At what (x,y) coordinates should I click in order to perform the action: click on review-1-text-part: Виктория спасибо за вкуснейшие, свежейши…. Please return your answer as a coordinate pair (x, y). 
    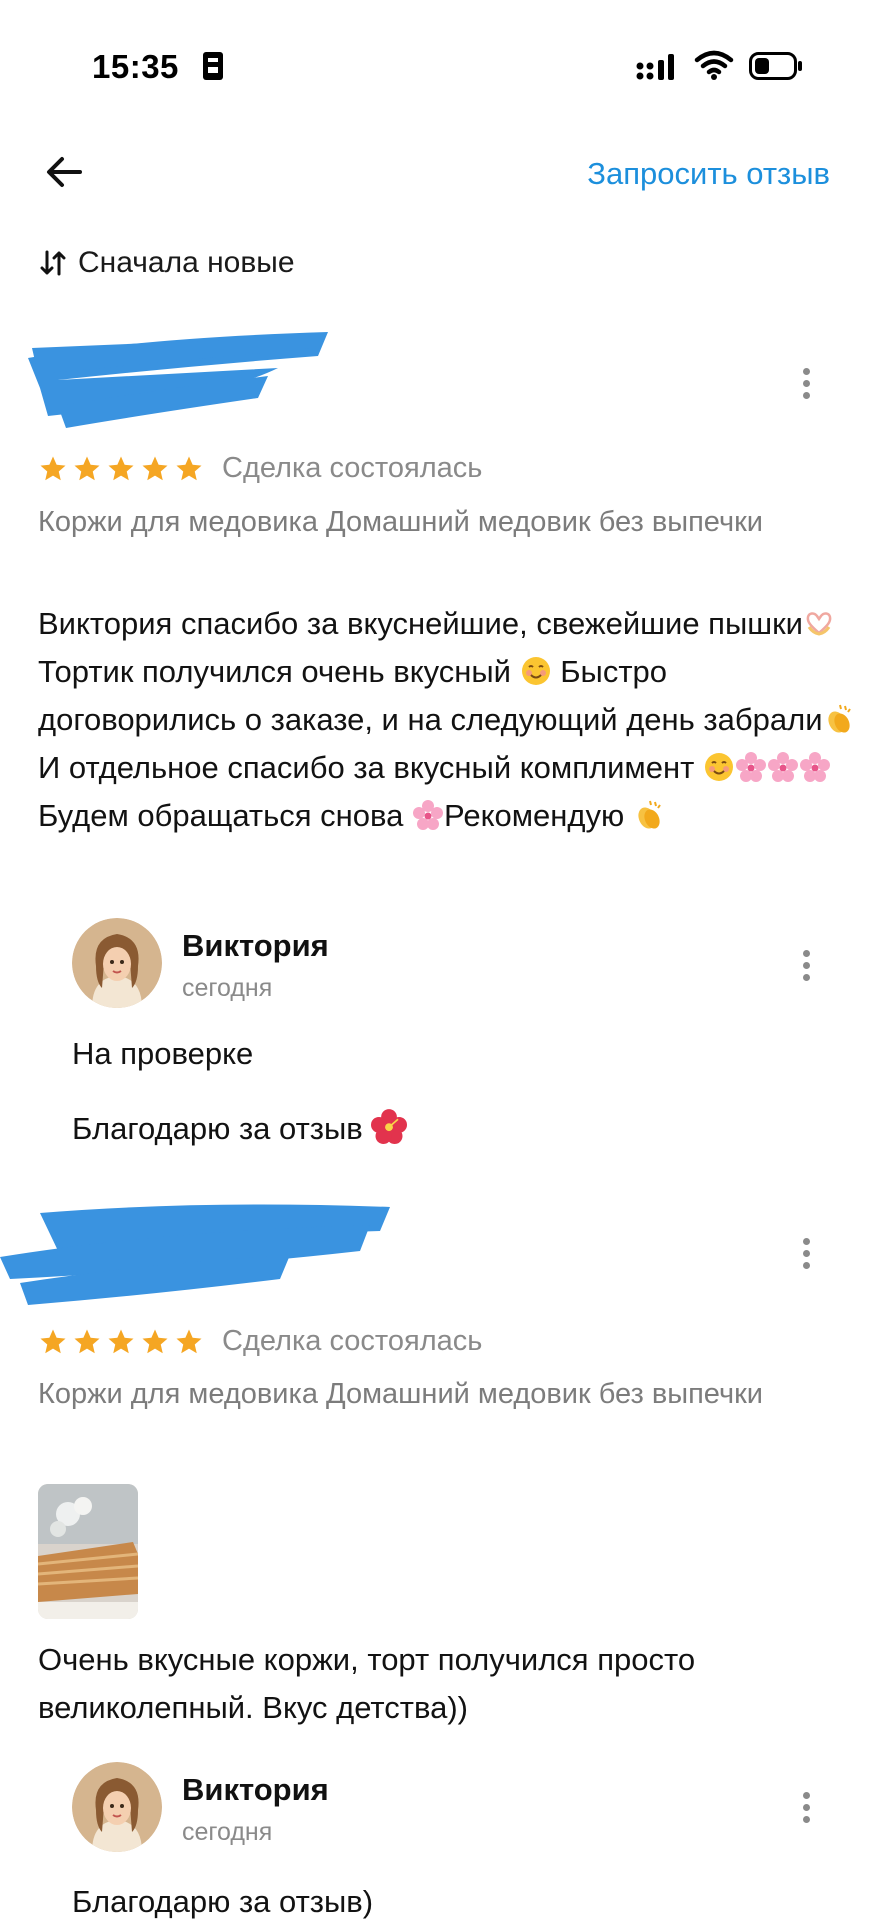
    Looking at the image, I should click on (420, 623).